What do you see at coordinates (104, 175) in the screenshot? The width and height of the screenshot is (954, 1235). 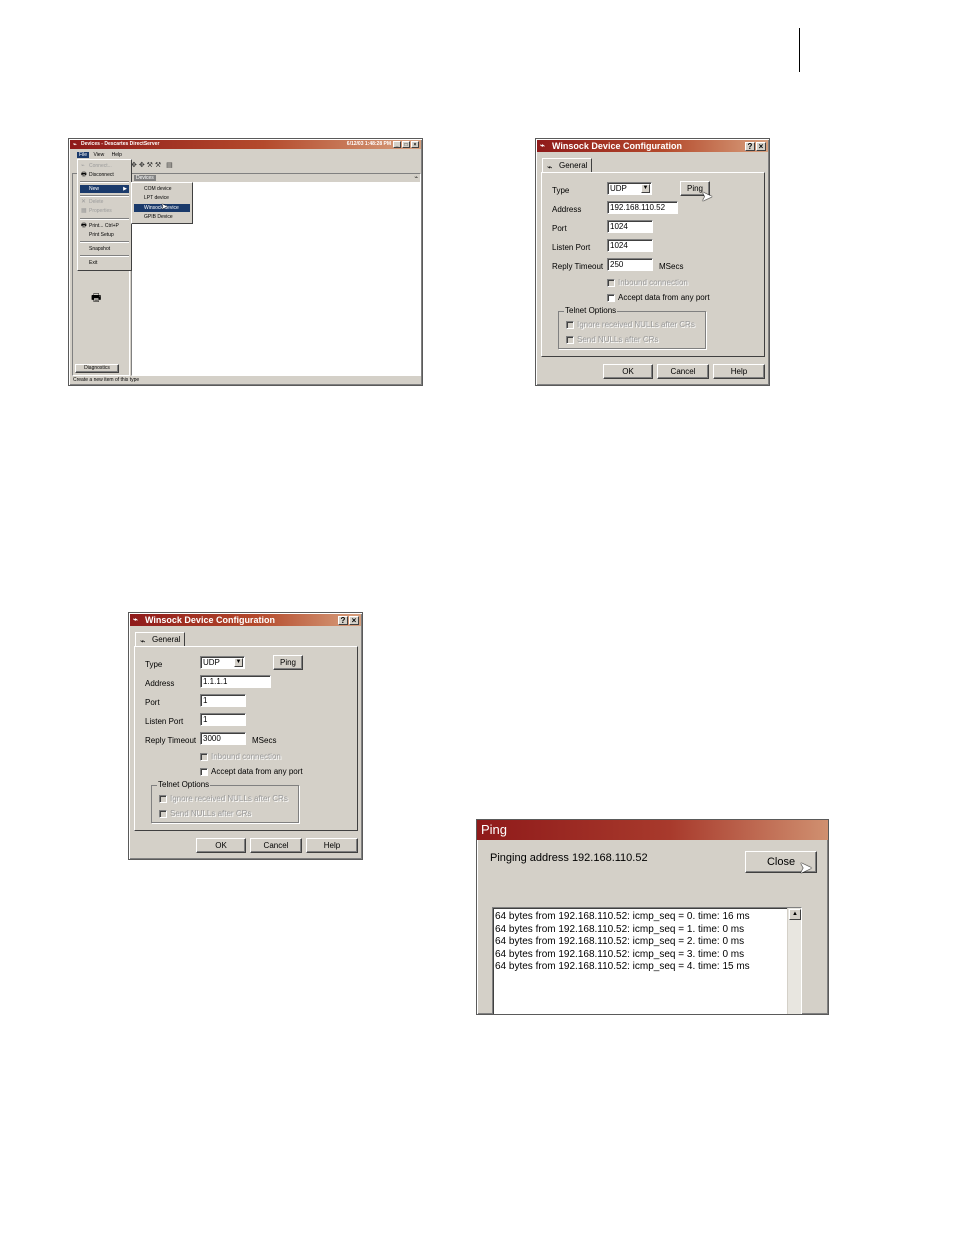 I see `menu-item-disconnect: 🖶 Disconnect` at bounding box center [104, 175].